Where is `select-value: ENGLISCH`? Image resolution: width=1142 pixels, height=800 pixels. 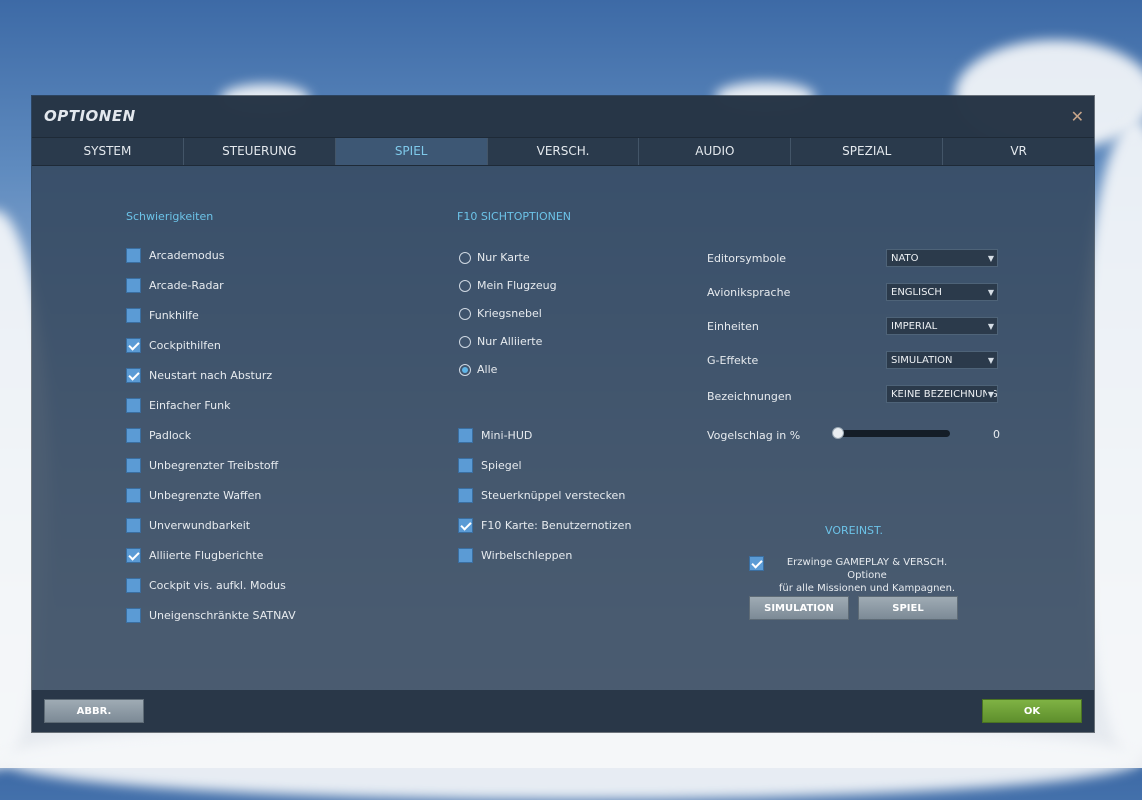
select-value: ENGLISCH is located at coordinates (916, 292).